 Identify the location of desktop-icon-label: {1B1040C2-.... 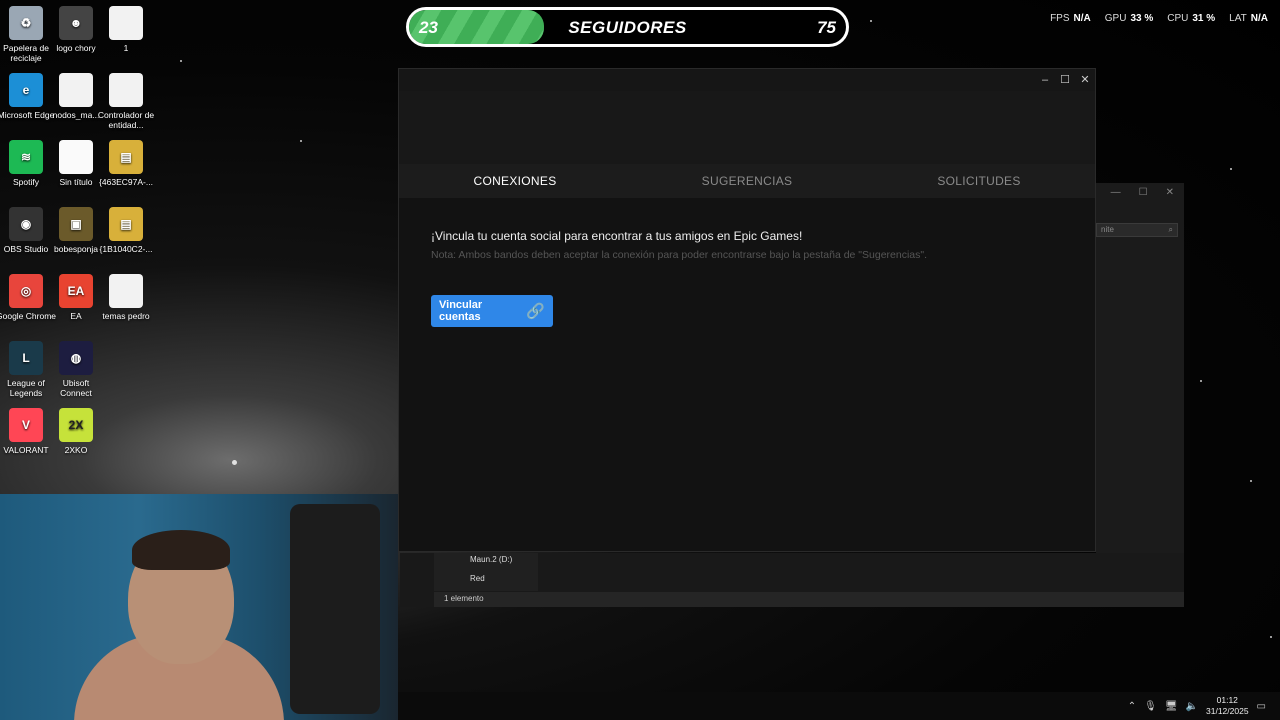
(126, 249).